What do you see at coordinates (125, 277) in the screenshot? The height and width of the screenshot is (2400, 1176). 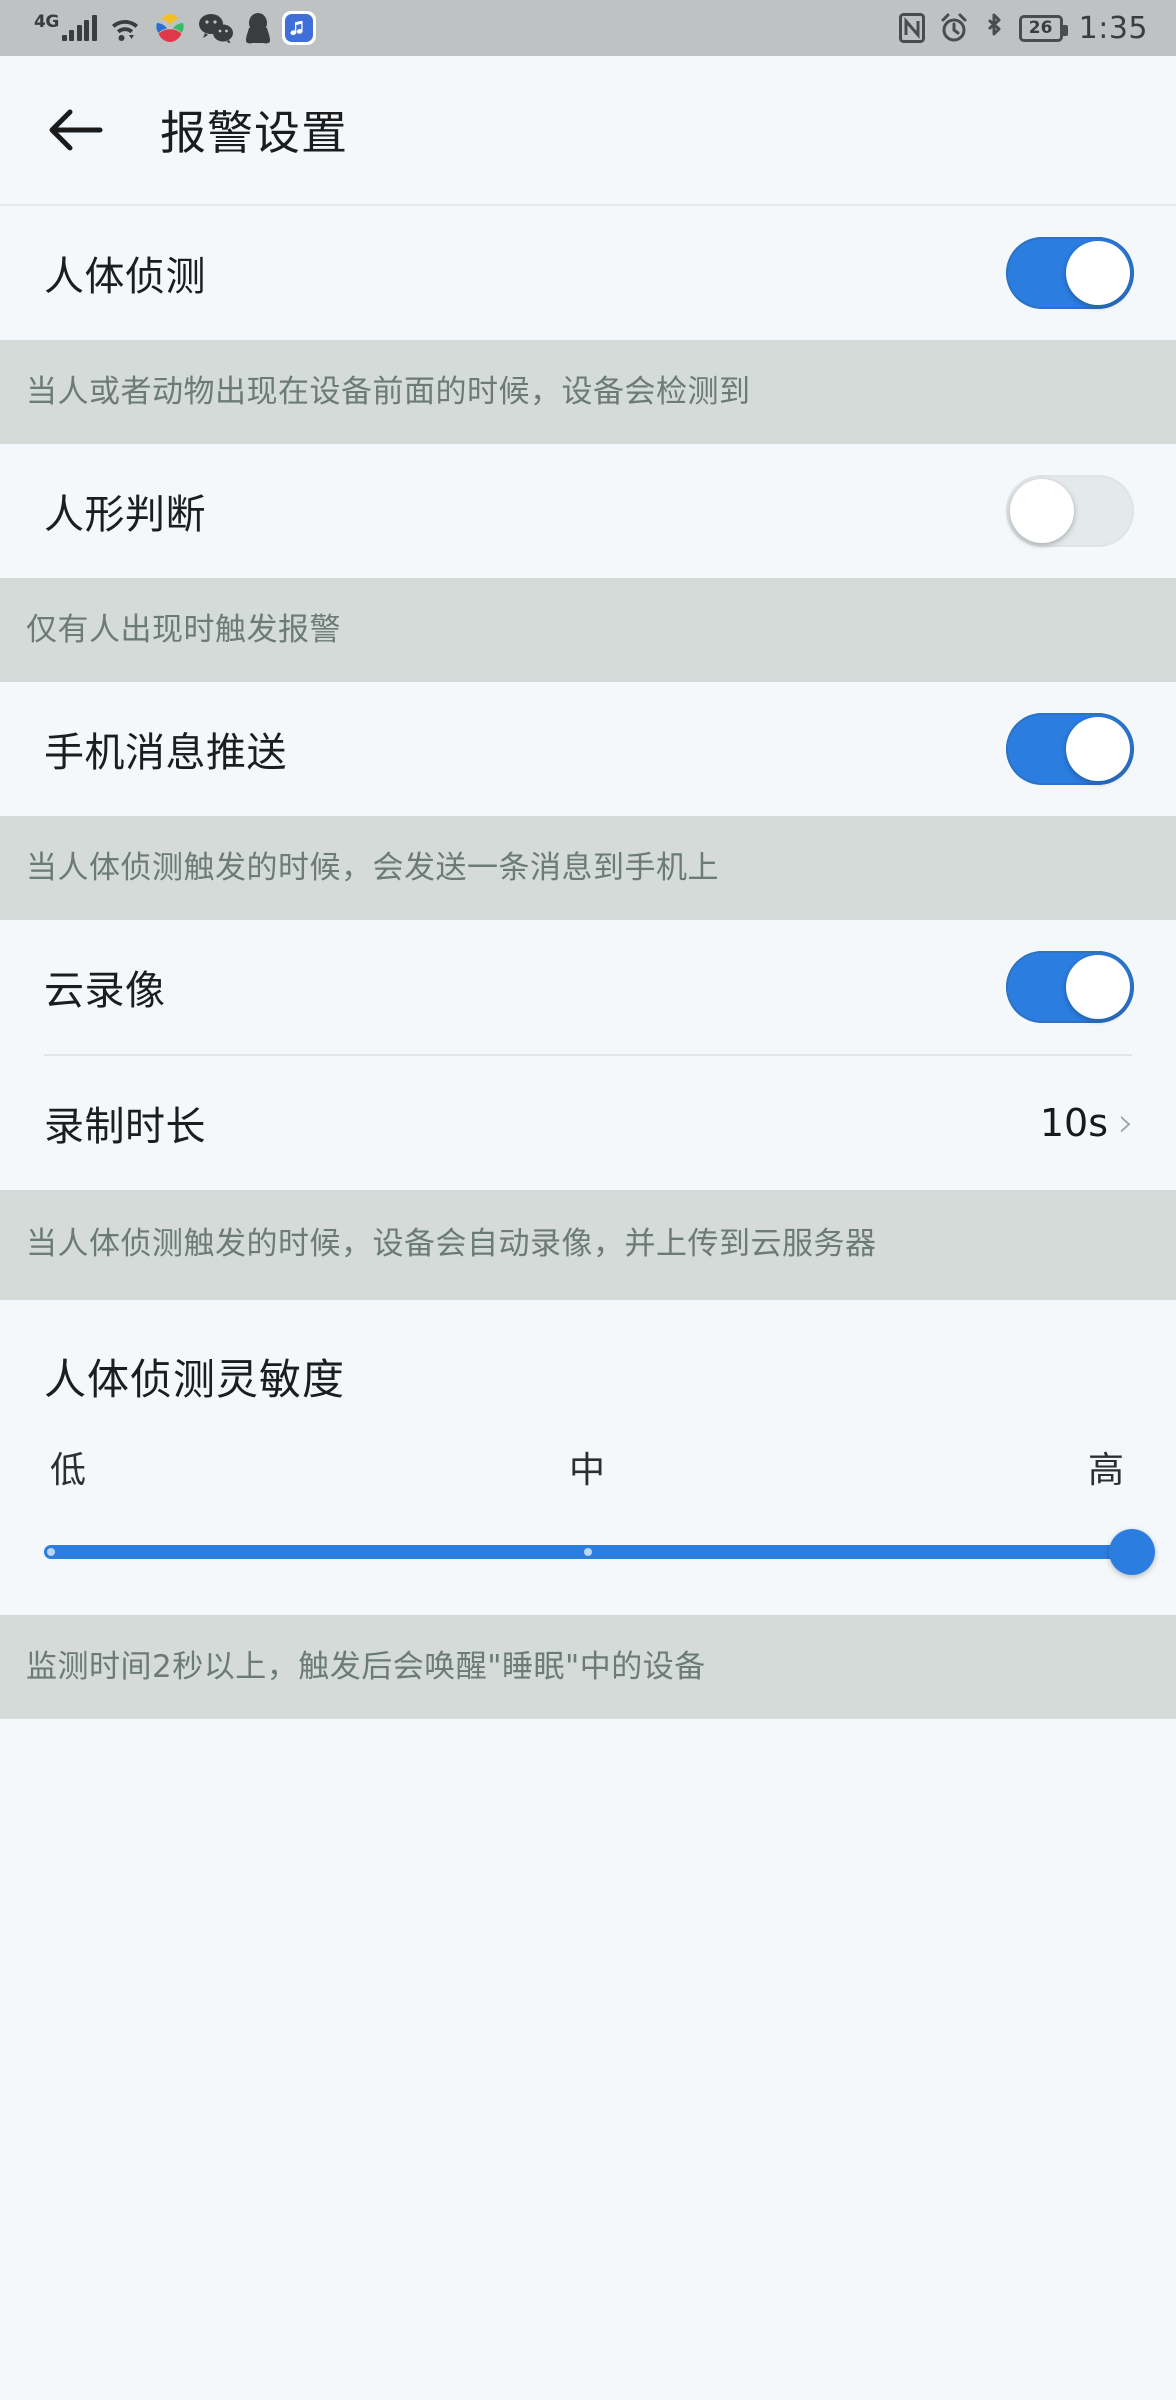 I see `row-label-human-detection: 人体侦测` at bounding box center [125, 277].